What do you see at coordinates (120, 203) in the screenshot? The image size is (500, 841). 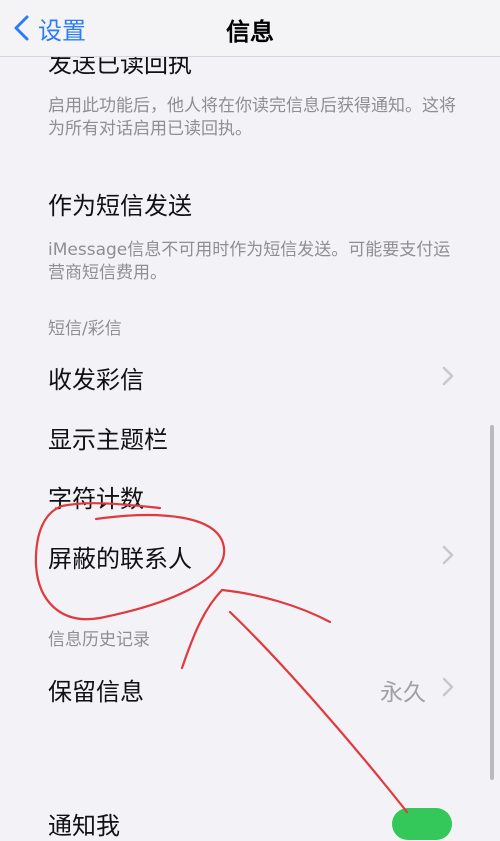 I see `send-as-sms-row: 作为短信发送` at bounding box center [120, 203].